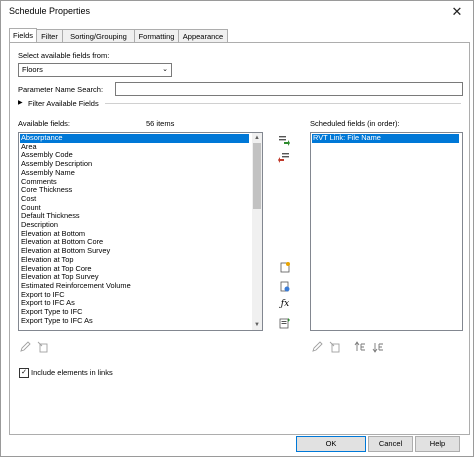  What do you see at coordinates (457, 12) in the screenshot?
I see `close-icon: ✕` at bounding box center [457, 12].